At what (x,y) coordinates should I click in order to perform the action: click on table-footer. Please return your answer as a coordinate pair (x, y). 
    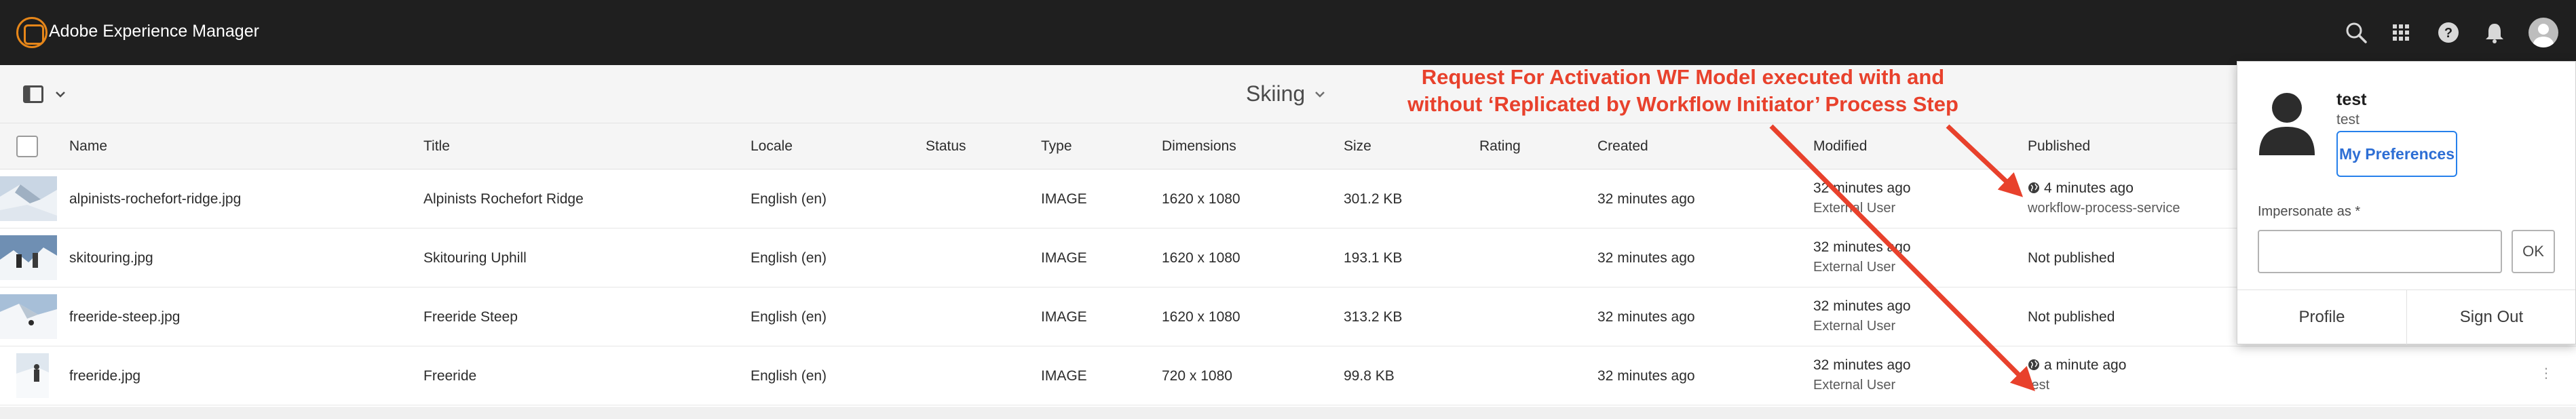
    Looking at the image, I should click on (1288, 413).